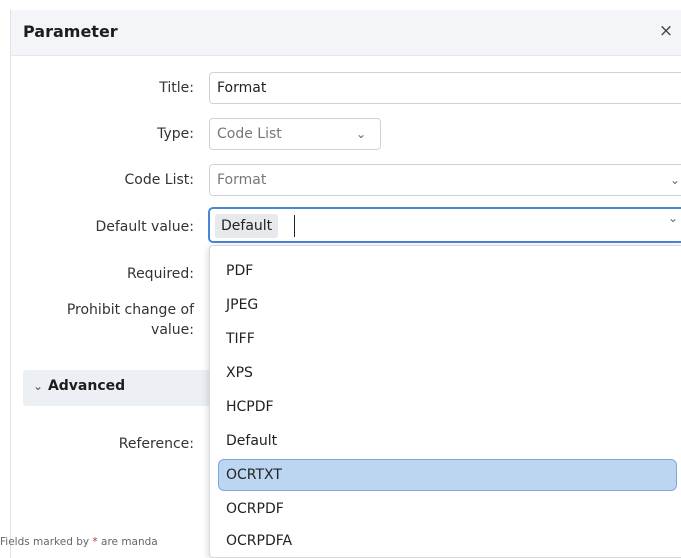 Image resolution: width=681 pixels, height=558 pixels. Describe the element at coordinates (242, 180) in the screenshot. I see `code-list-value: Format` at that location.